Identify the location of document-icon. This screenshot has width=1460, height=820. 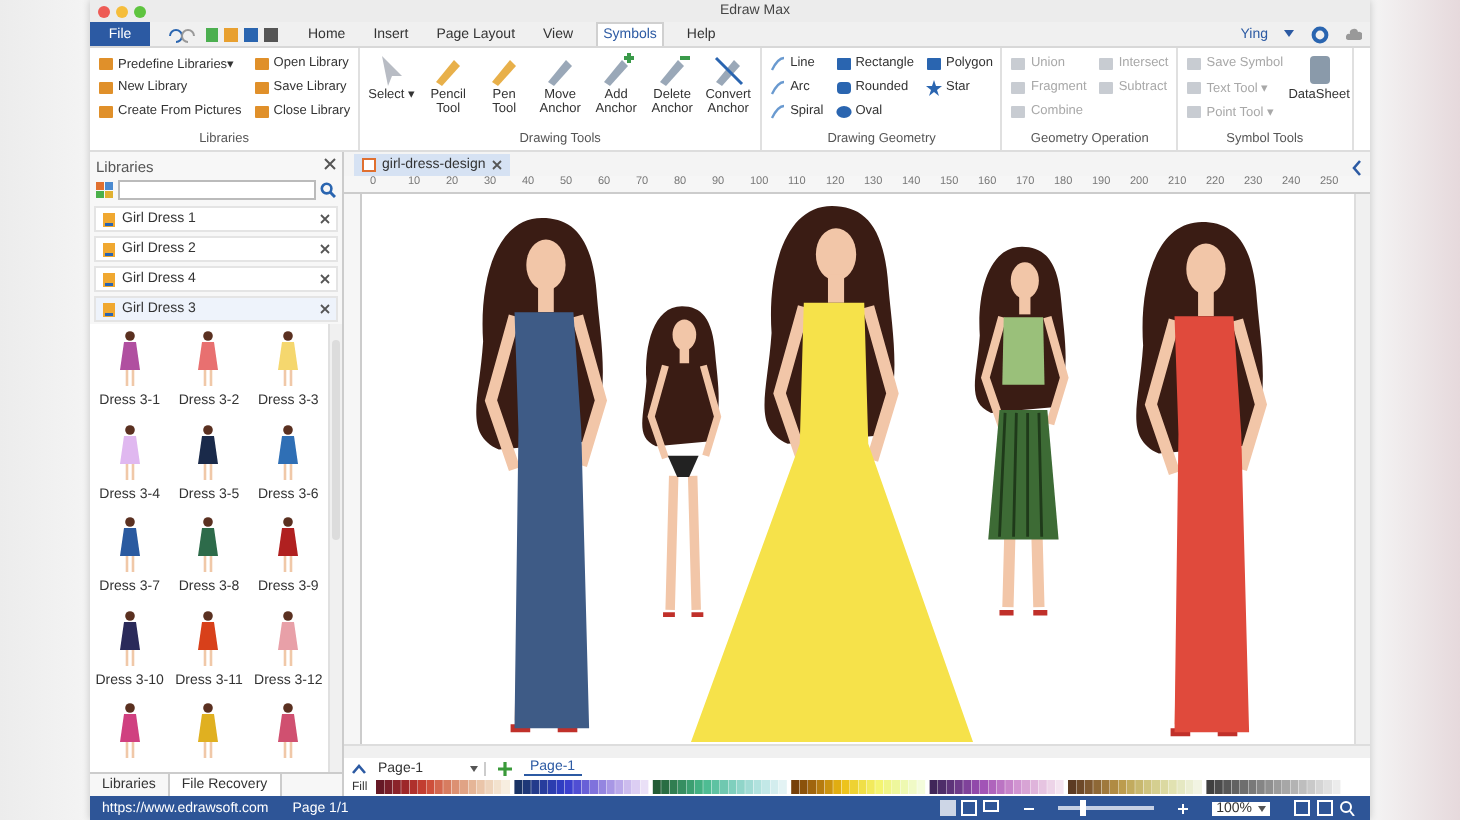
(369, 165).